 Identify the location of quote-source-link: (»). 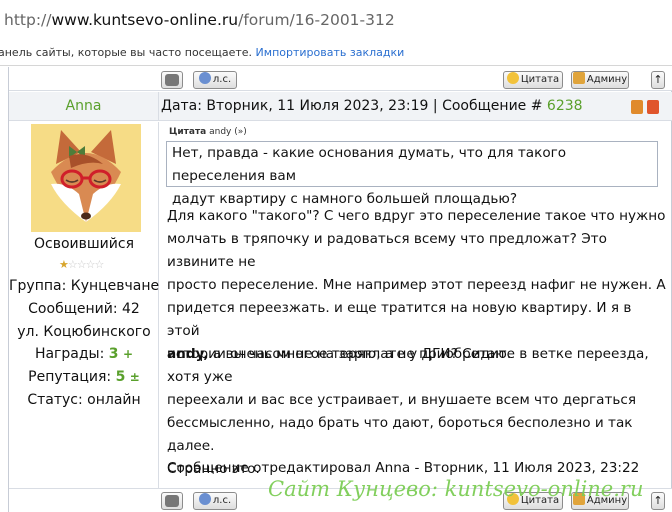
(240, 132).